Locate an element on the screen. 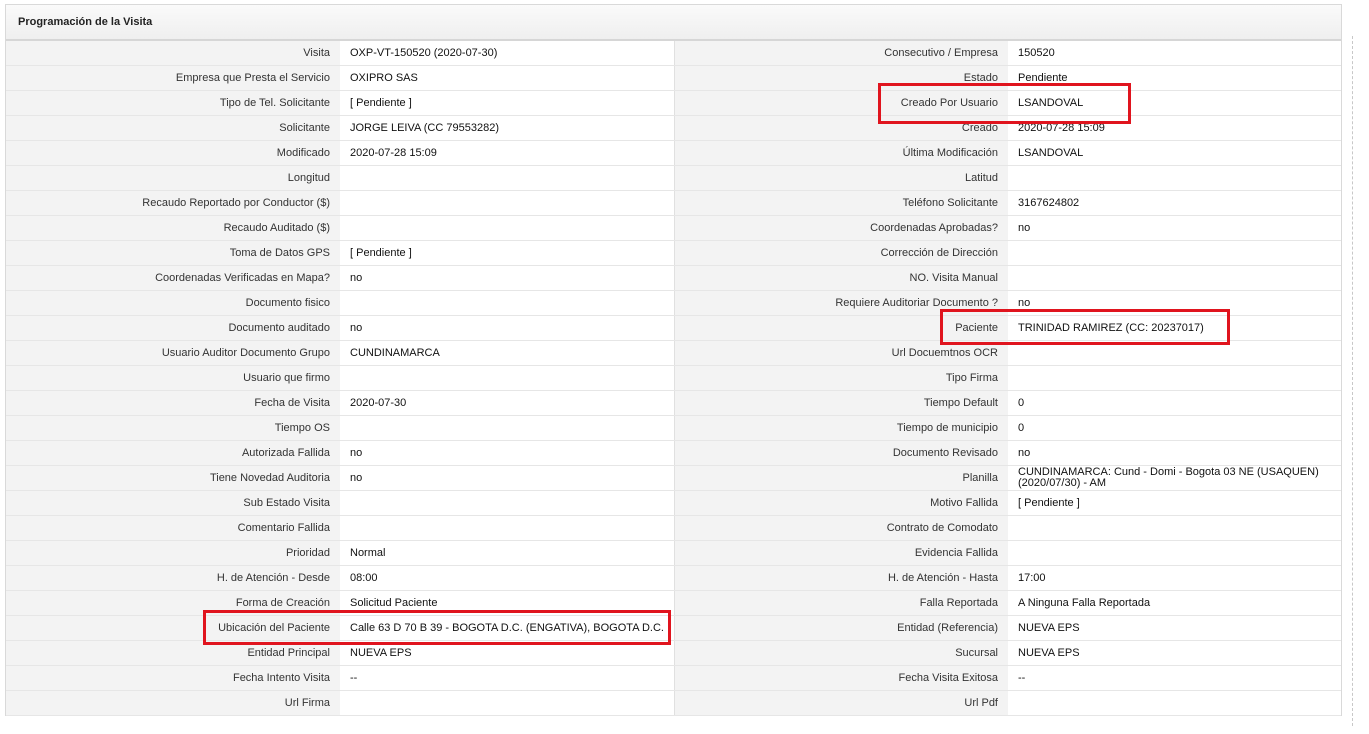  field-label: H. de Atención - Desde is located at coordinates (173, 578).